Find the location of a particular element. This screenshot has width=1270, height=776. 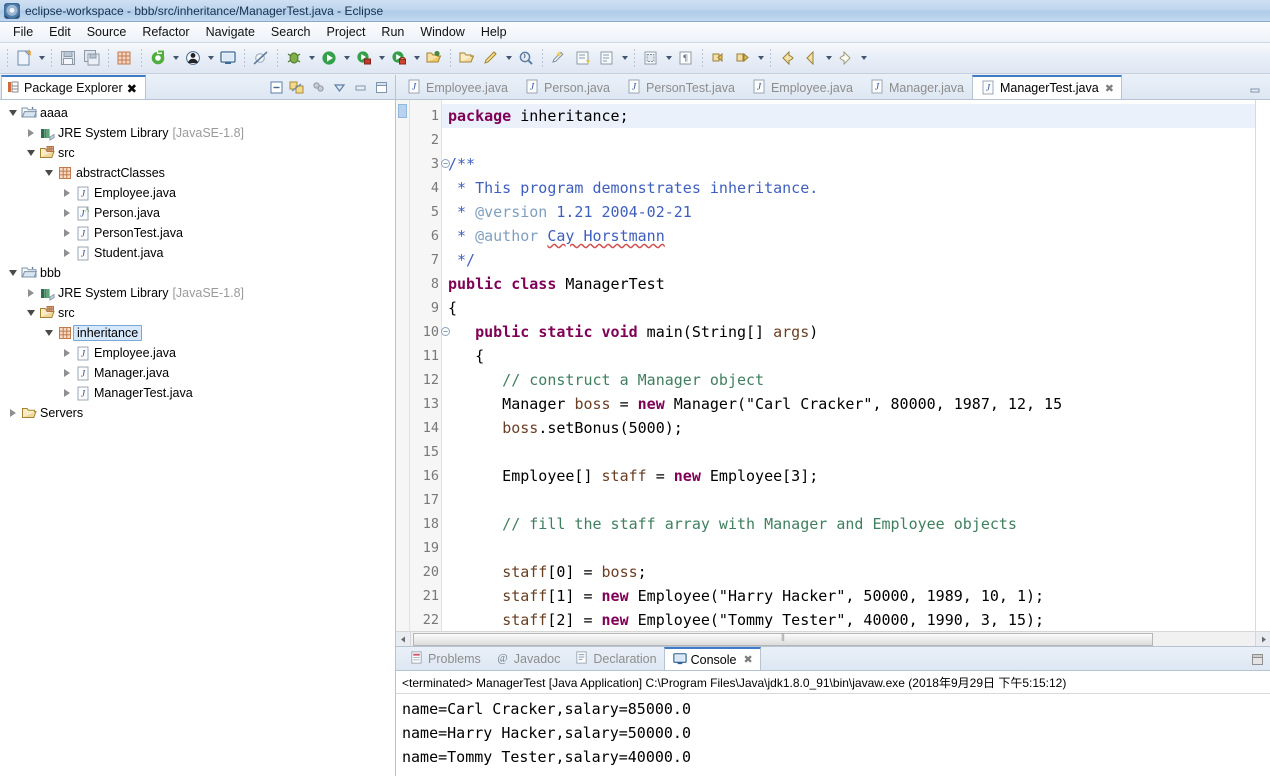

link-with-editor-icon is located at coordinates (297, 87).